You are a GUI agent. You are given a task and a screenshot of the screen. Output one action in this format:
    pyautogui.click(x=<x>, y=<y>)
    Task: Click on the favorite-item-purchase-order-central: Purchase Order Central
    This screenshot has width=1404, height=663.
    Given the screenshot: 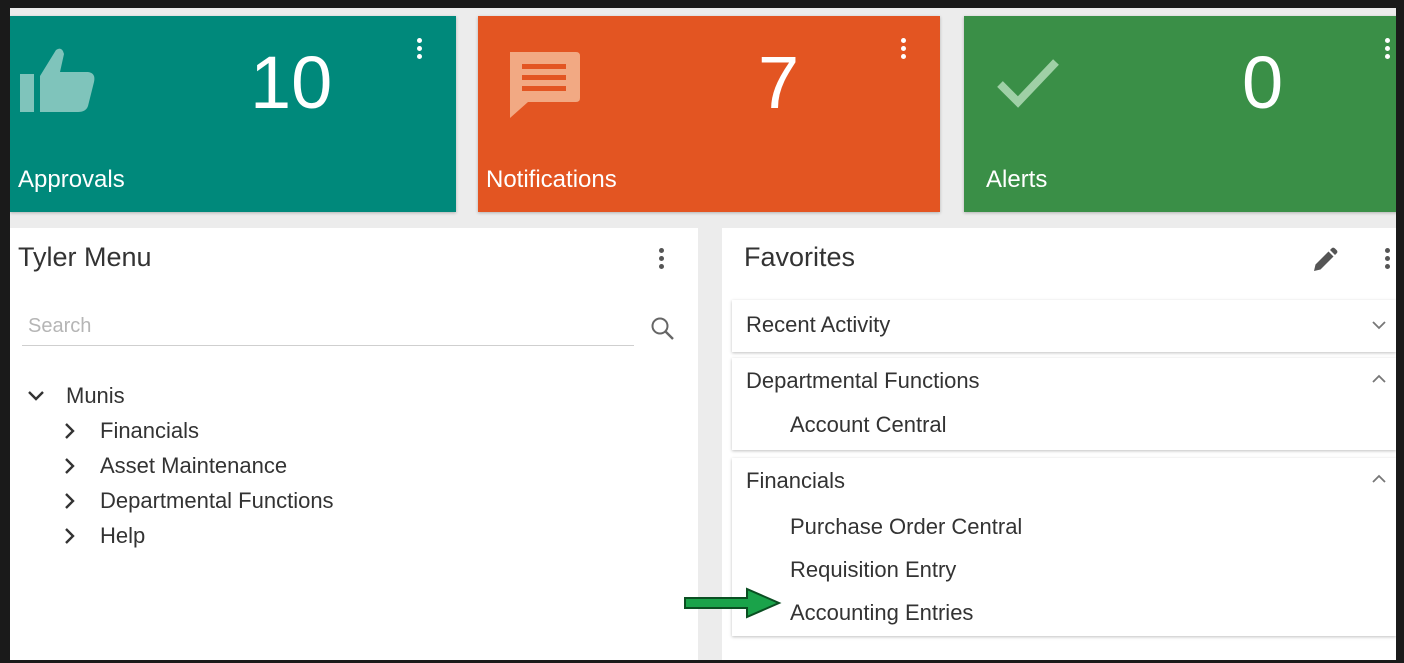 What is the action you would take?
    pyautogui.click(x=906, y=527)
    